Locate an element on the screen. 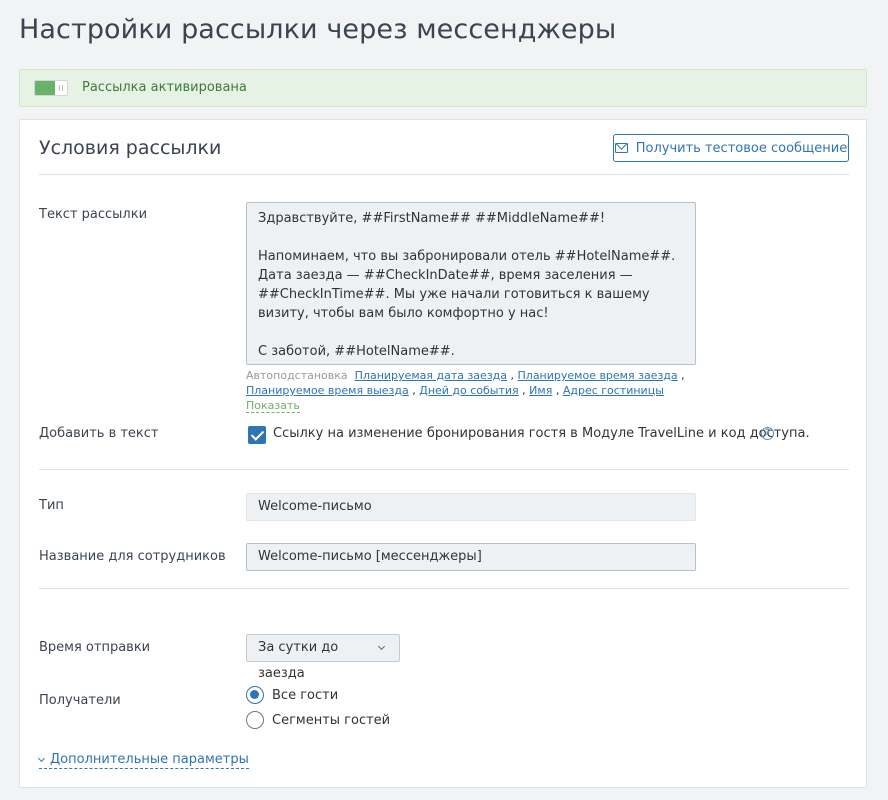 The image size is (888, 800). show-more-link: Показать is located at coordinates (273, 406).